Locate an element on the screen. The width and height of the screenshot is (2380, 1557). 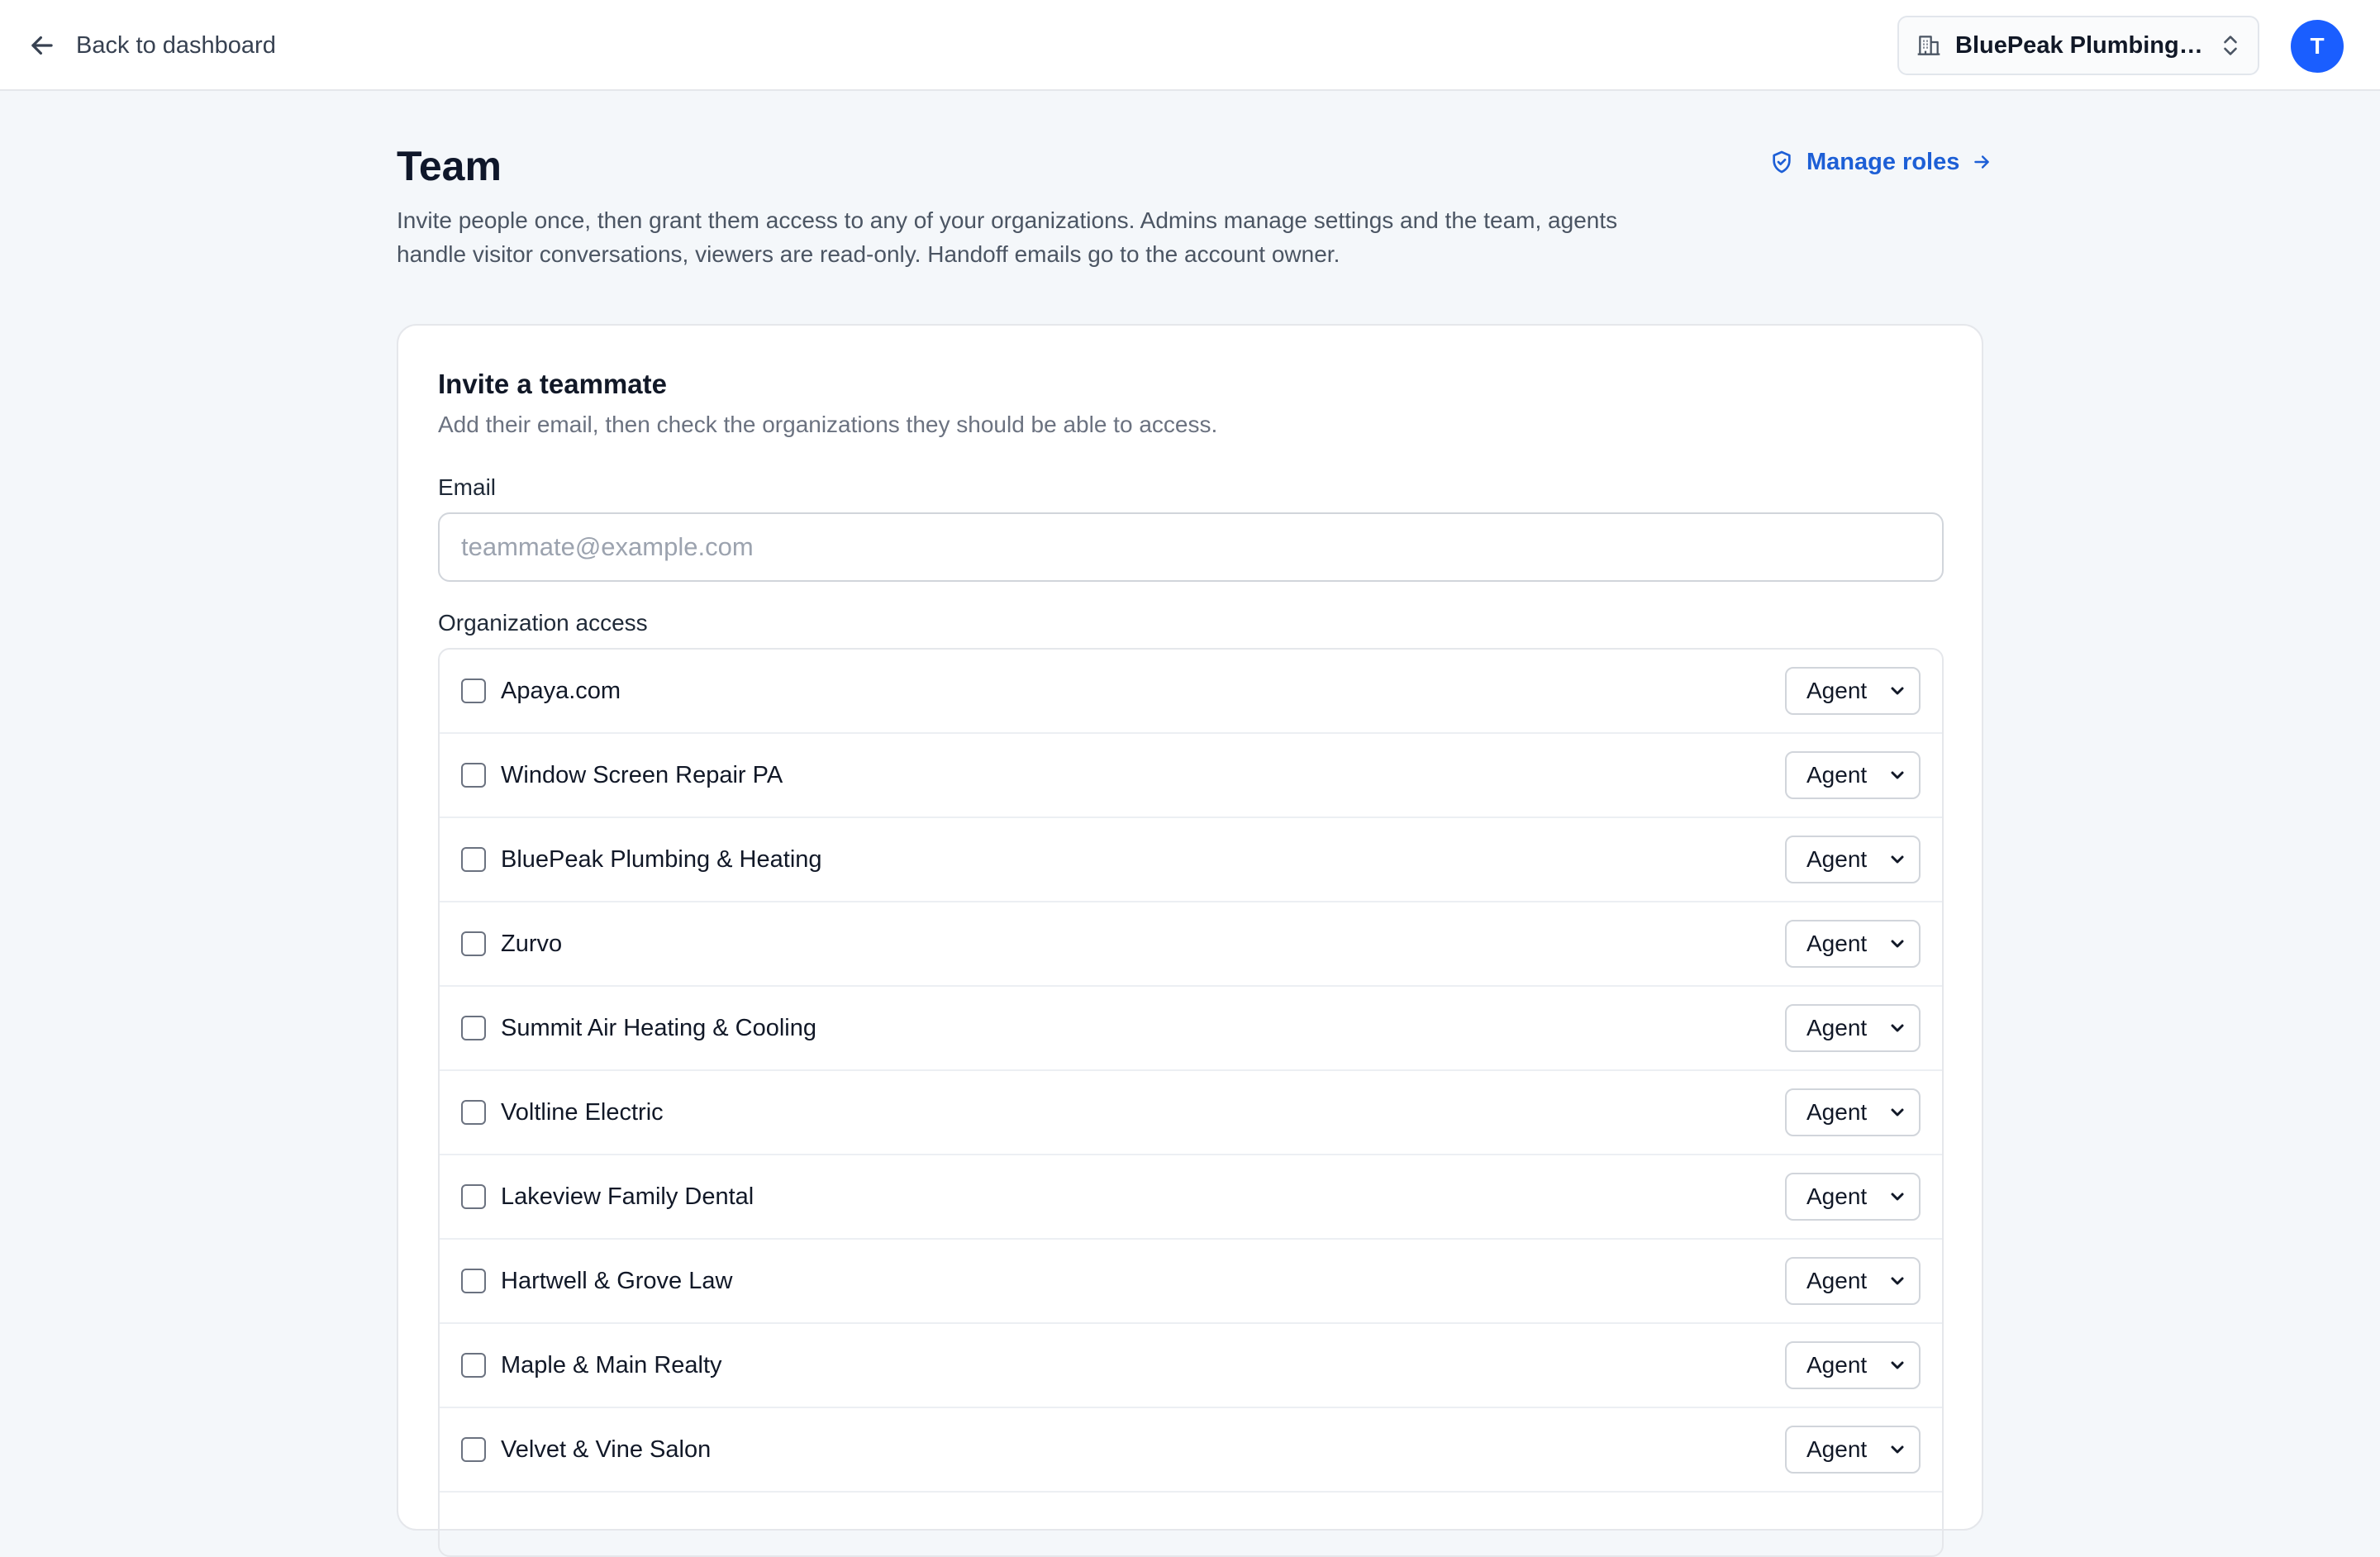
user-avatar: T is located at coordinates (2317, 46).